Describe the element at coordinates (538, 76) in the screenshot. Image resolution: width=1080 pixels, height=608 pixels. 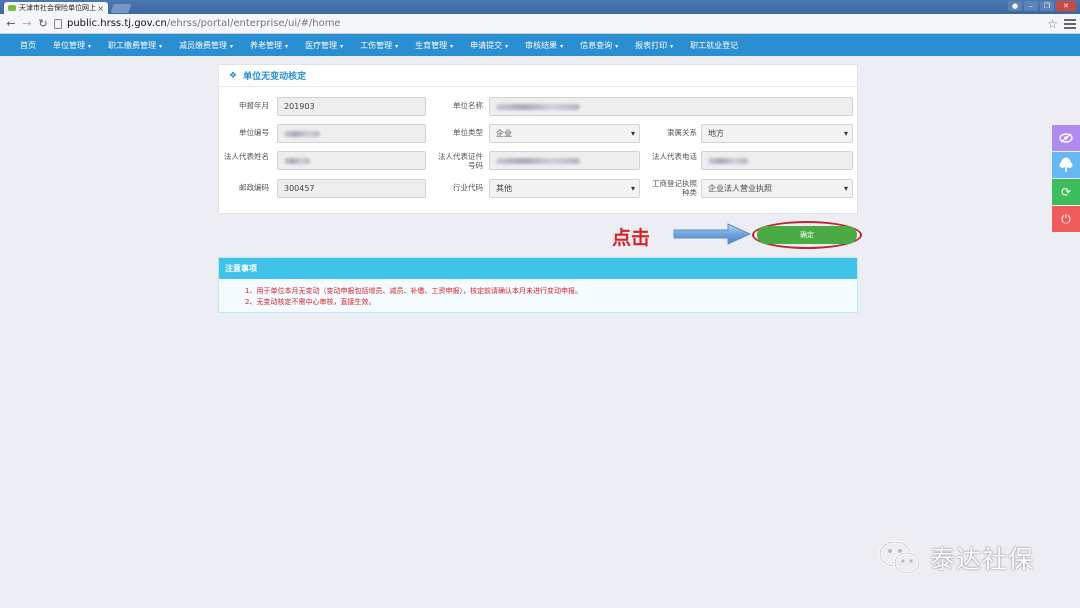
I see `panel-header: ❖ 单位无变动核定` at that location.